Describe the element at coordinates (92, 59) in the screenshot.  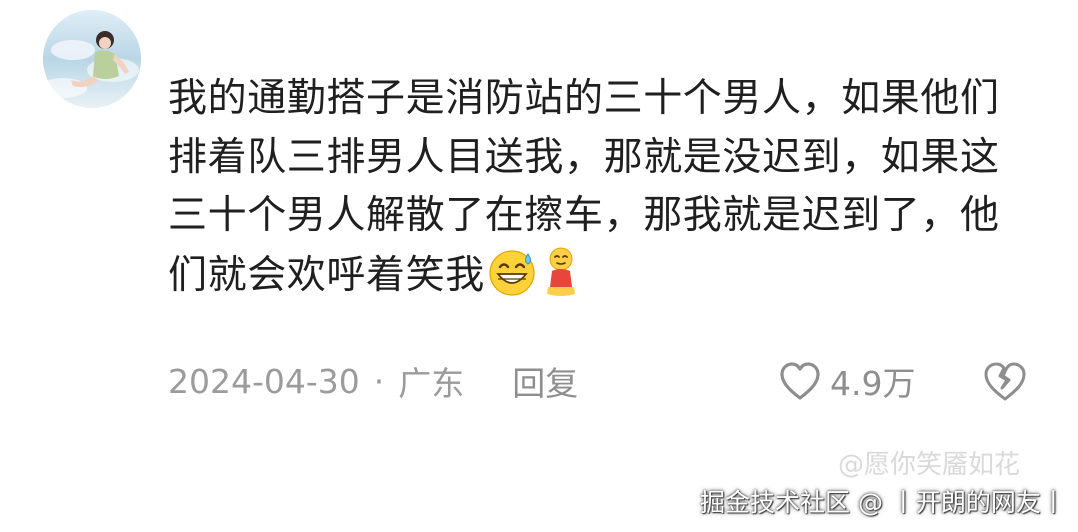
I see `avatar` at that location.